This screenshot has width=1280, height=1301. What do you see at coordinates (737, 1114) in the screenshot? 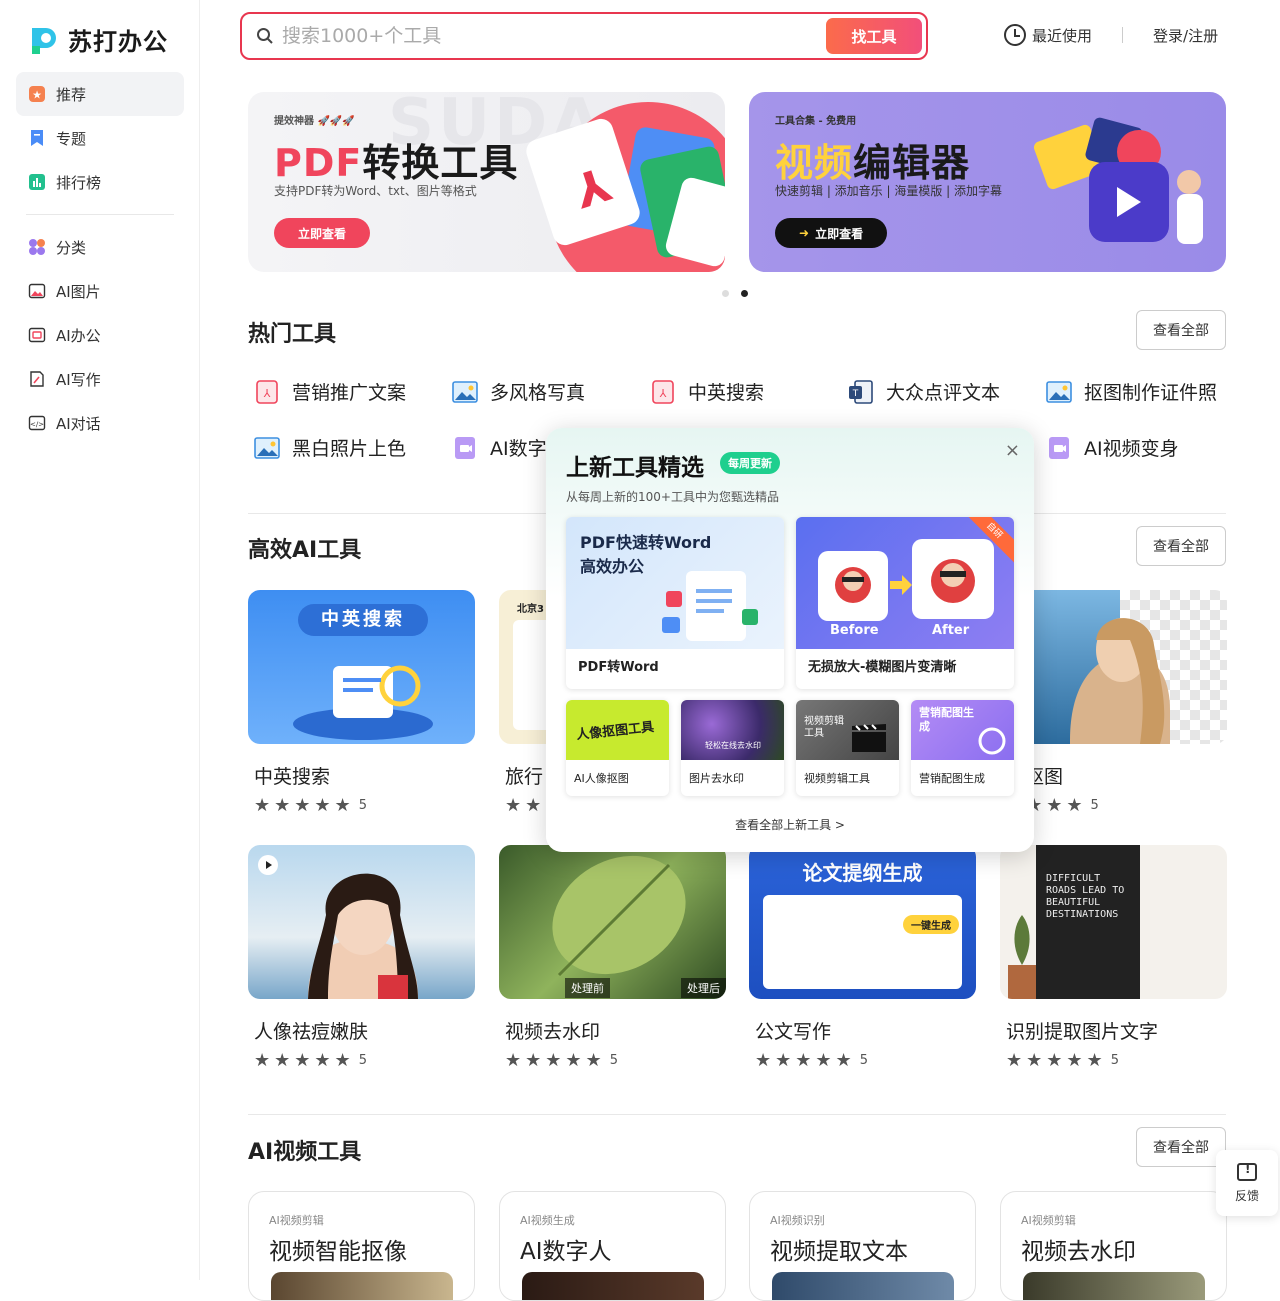
I see `section-divider` at bounding box center [737, 1114].